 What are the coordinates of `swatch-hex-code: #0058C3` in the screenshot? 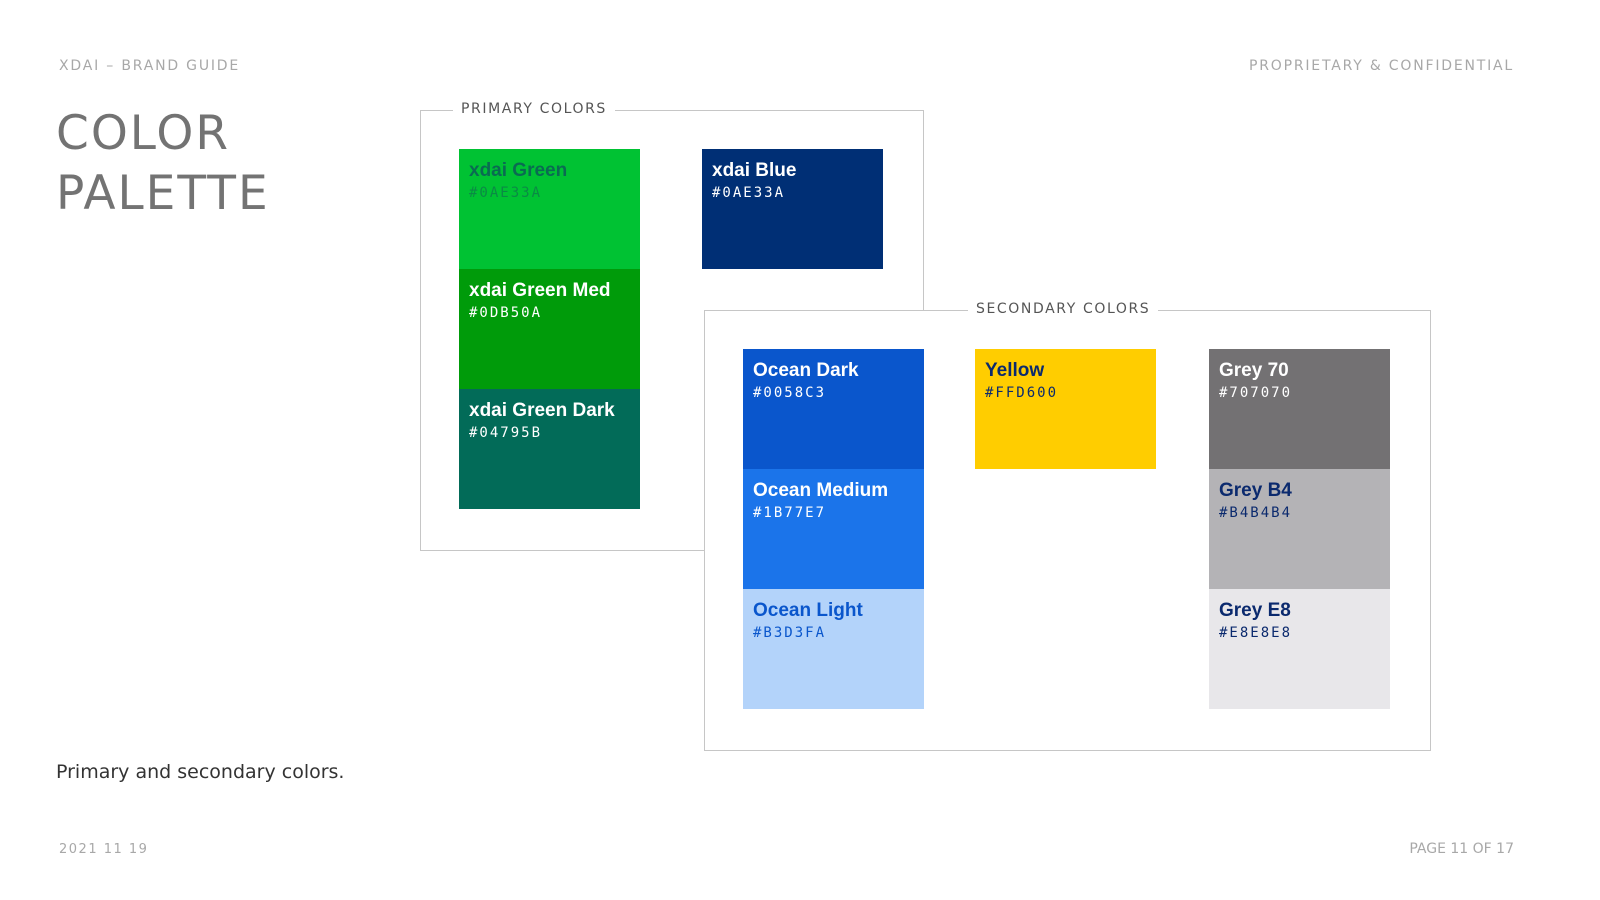 It's located at (790, 393).